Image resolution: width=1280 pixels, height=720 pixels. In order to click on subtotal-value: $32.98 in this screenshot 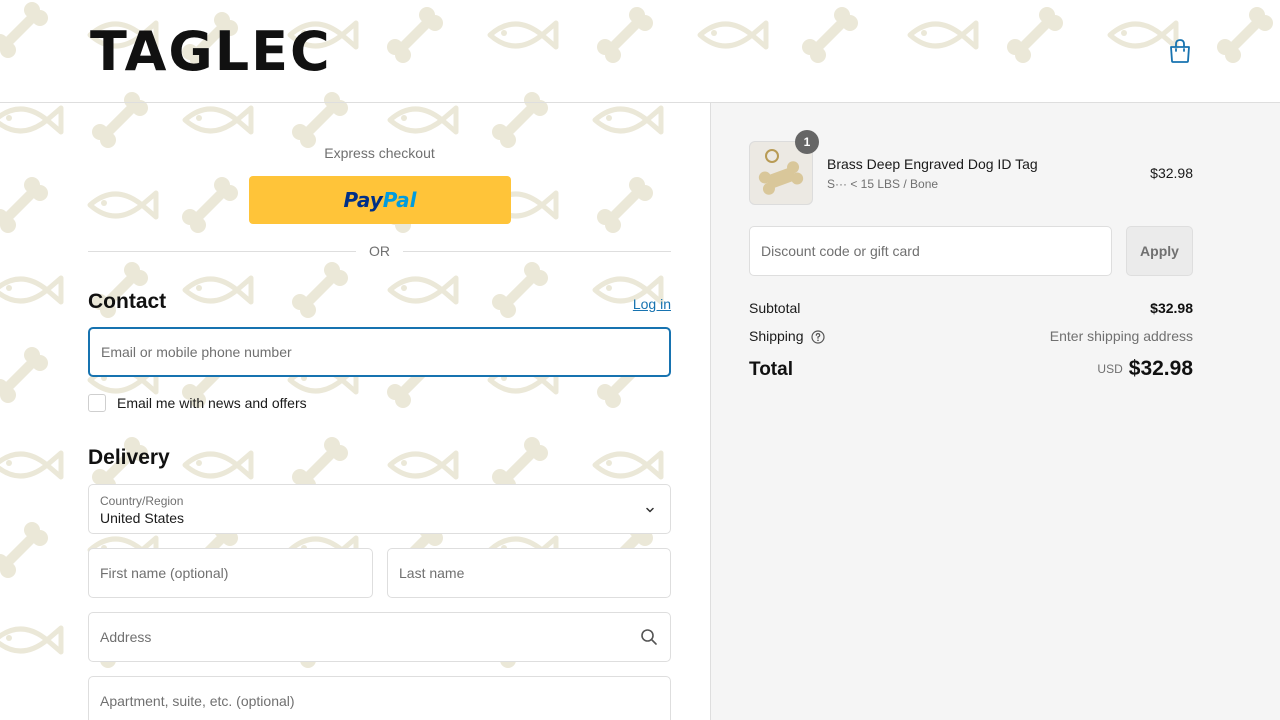, I will do `click(1171, 308)`.